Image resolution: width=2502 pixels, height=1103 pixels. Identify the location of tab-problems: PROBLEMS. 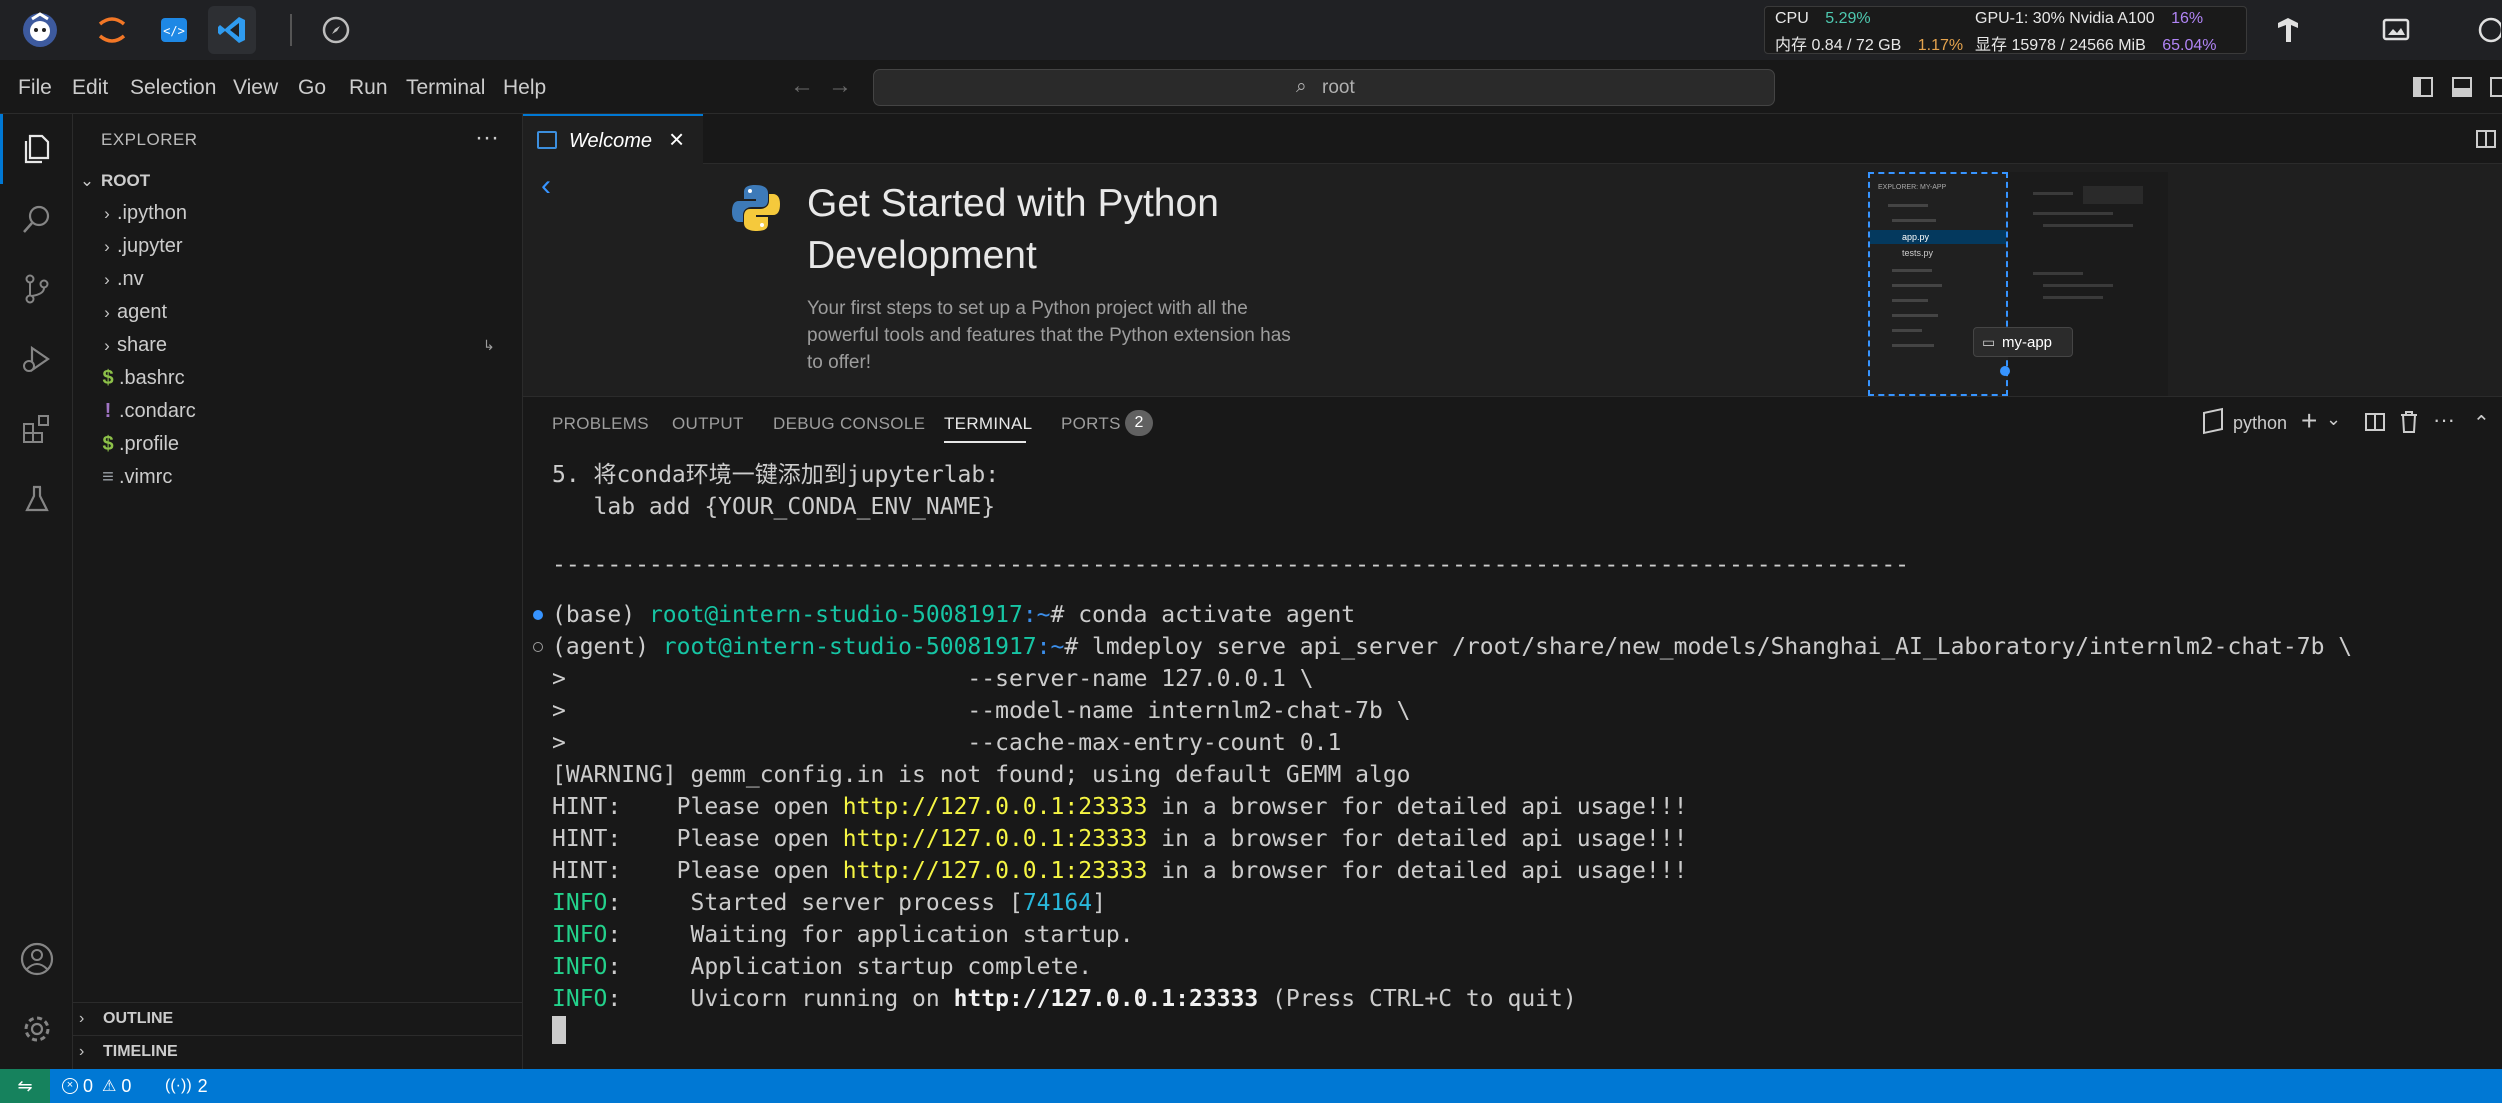
(600, 424).